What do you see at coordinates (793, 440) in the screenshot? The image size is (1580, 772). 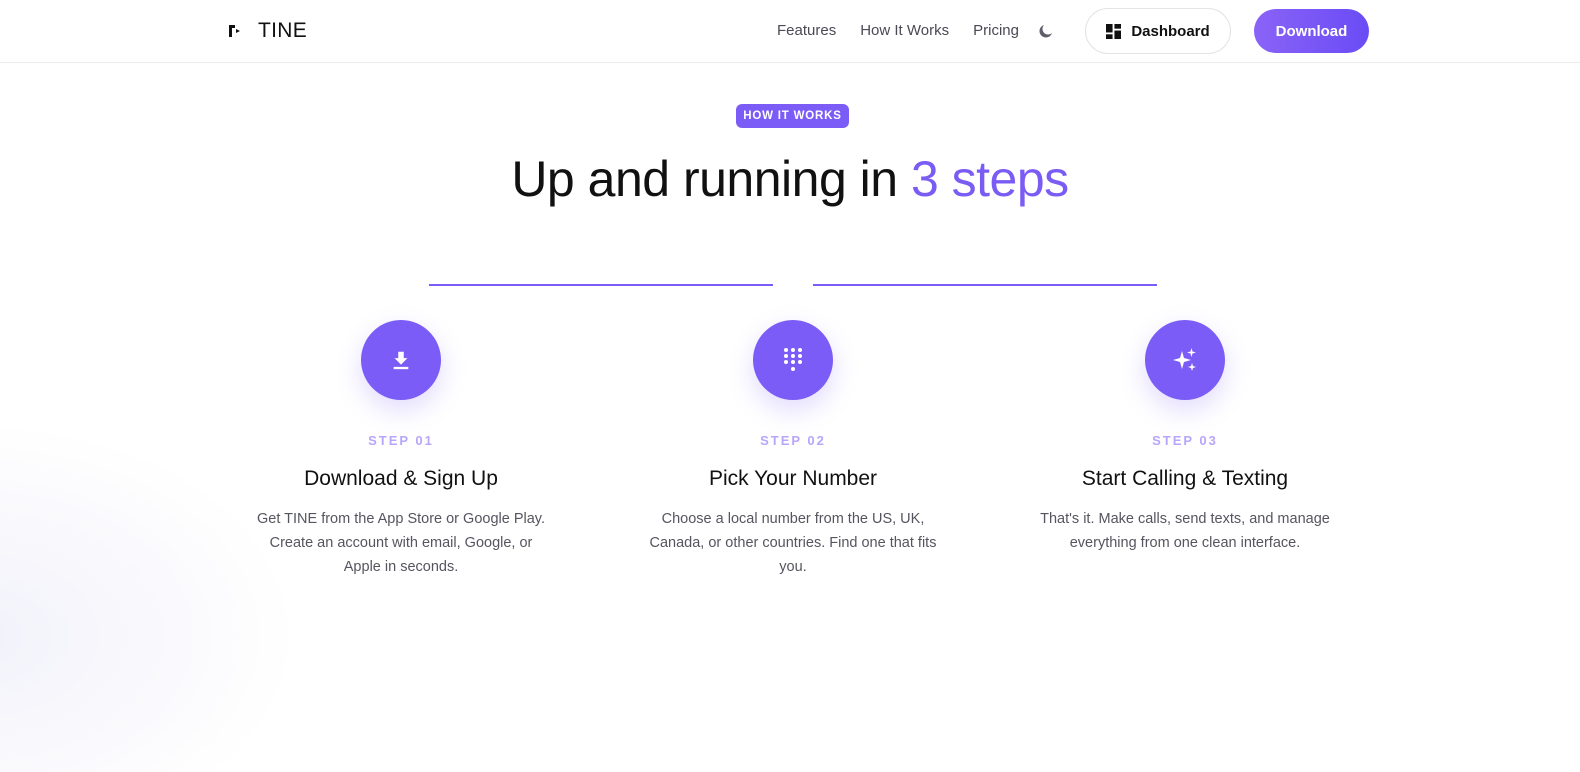 I see `step-number: STEP 02` at bounding box center [793, 440].